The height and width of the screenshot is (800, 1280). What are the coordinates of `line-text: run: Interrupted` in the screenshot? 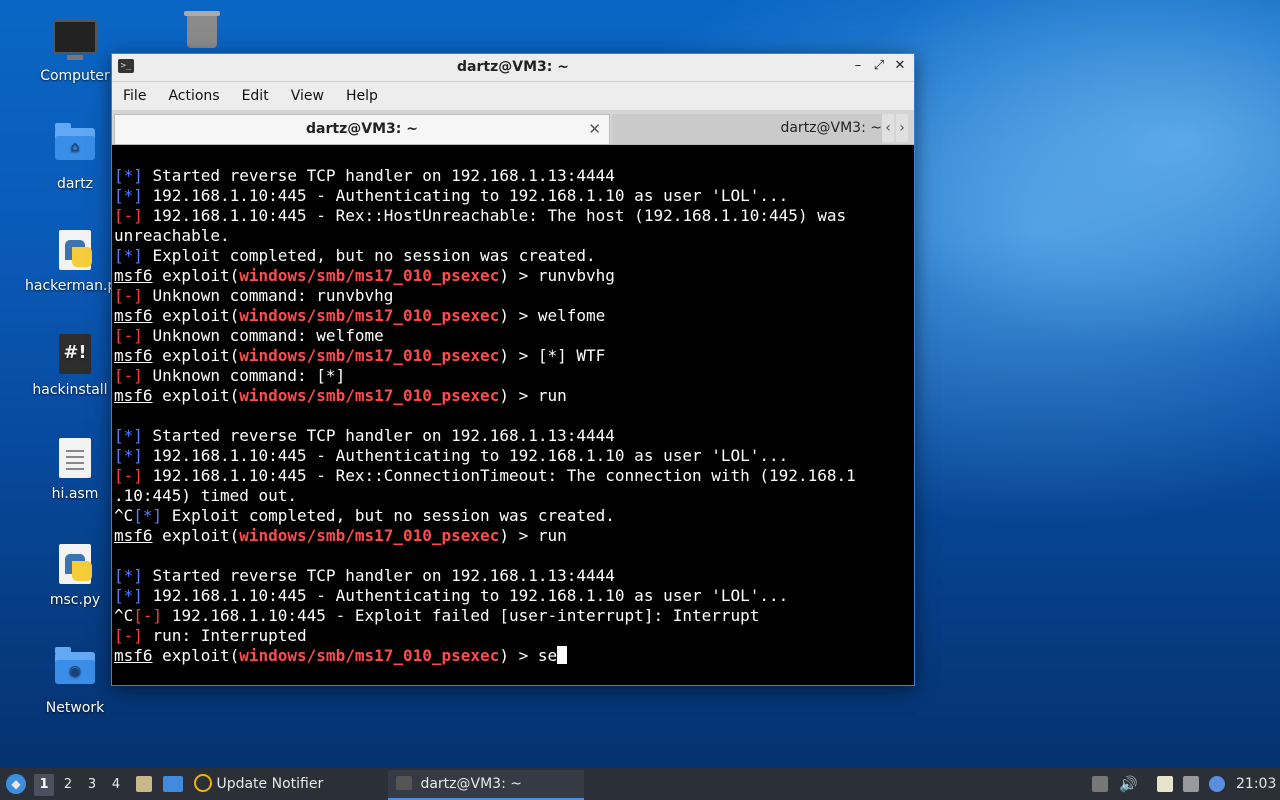 It's located at (224, 635).